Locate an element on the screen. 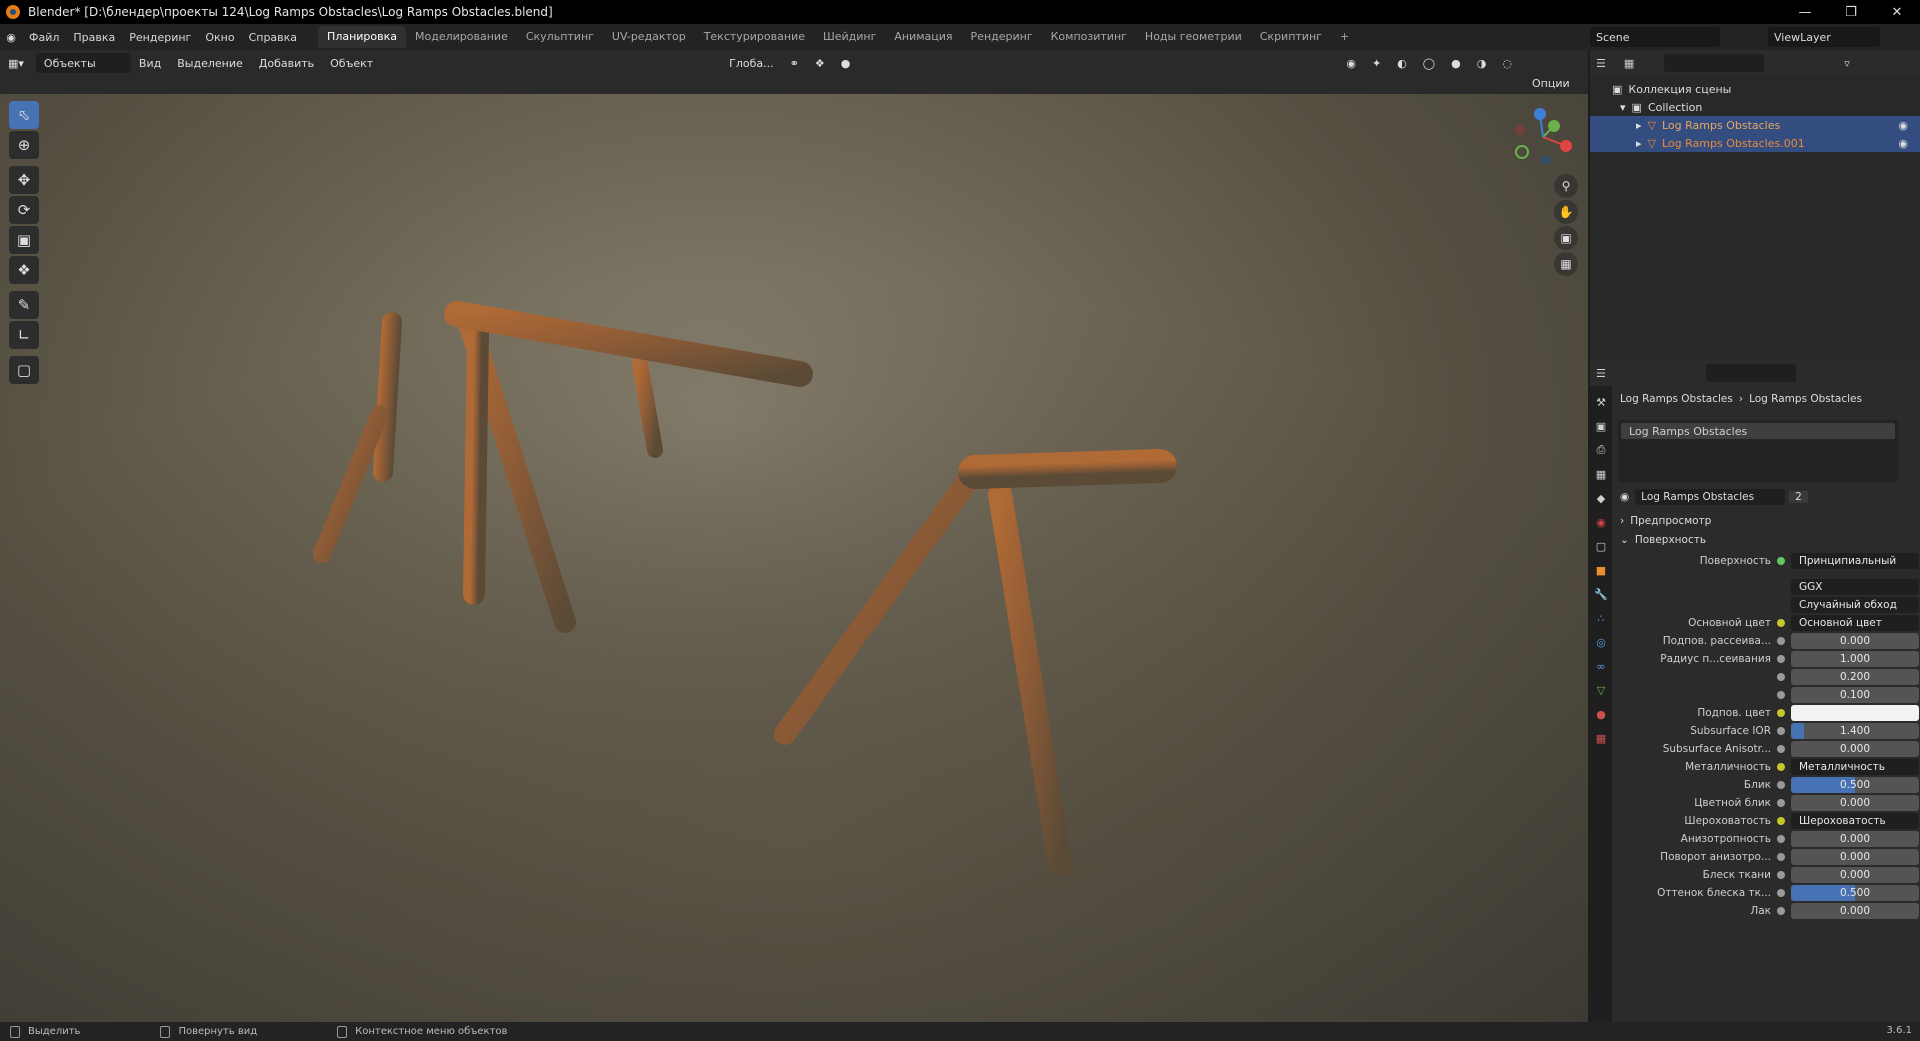 This screenshot has height=1041, width=1920. collection-tab-icon: ▢ is located at coordinates (1601, 546).